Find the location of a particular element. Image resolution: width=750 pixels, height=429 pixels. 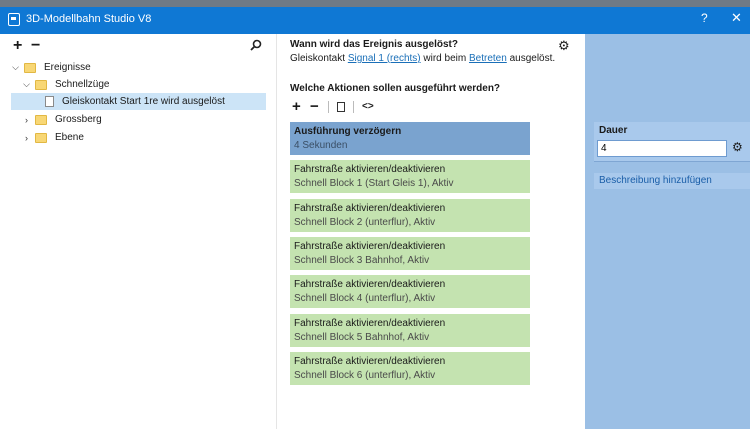

dauer-property: Dauer ⚙ is located at coordinates (672, 142).